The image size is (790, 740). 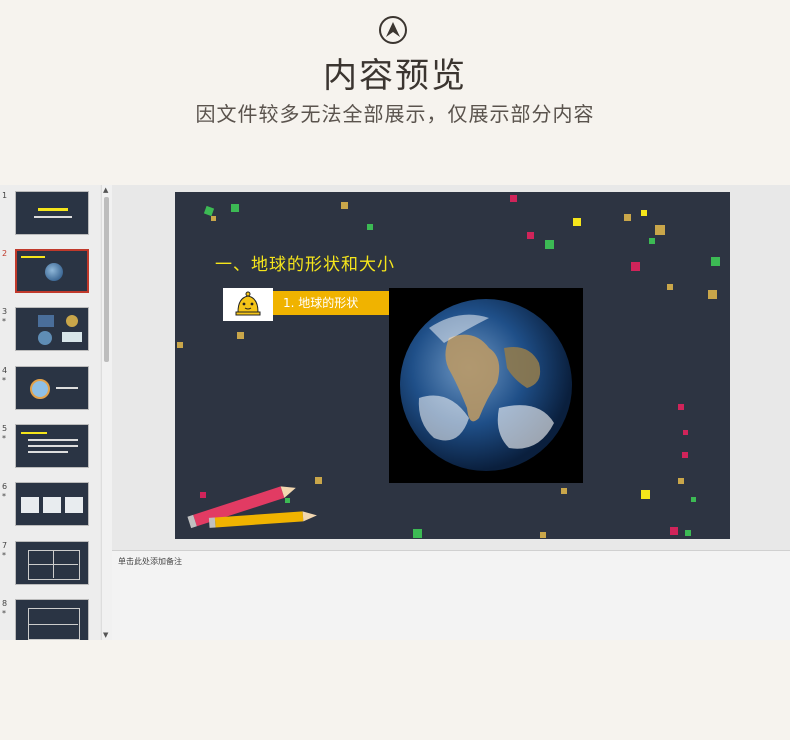 What do you see at coordinates (5, 545) in the screenshot?
I see `slide-number: 7` at bounding box center [5, 545].